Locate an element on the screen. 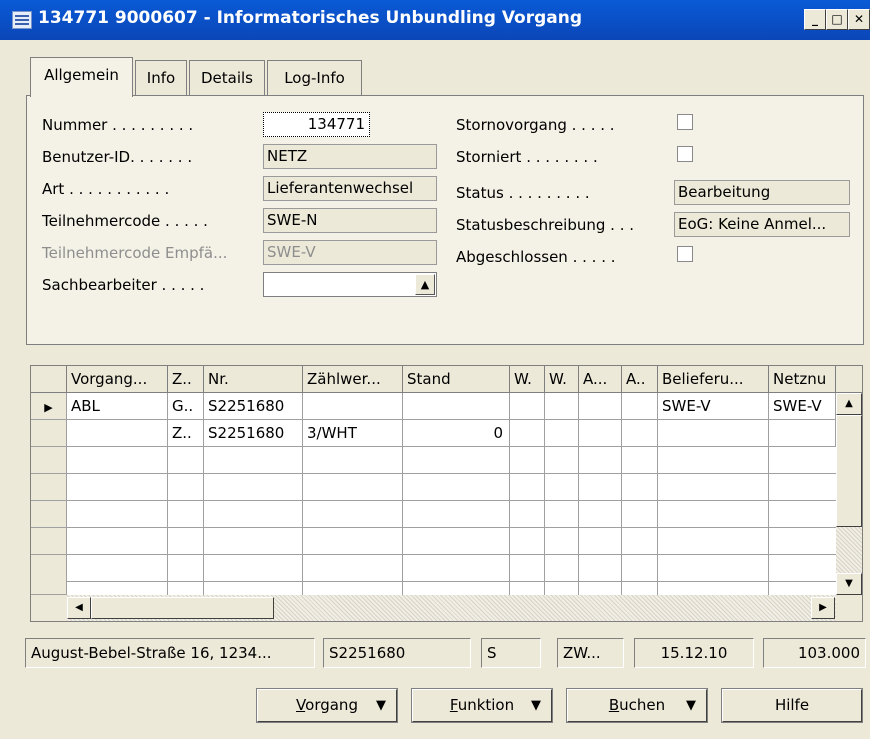  scroll-right-button: ▶ is located at coordinates (823, 608).